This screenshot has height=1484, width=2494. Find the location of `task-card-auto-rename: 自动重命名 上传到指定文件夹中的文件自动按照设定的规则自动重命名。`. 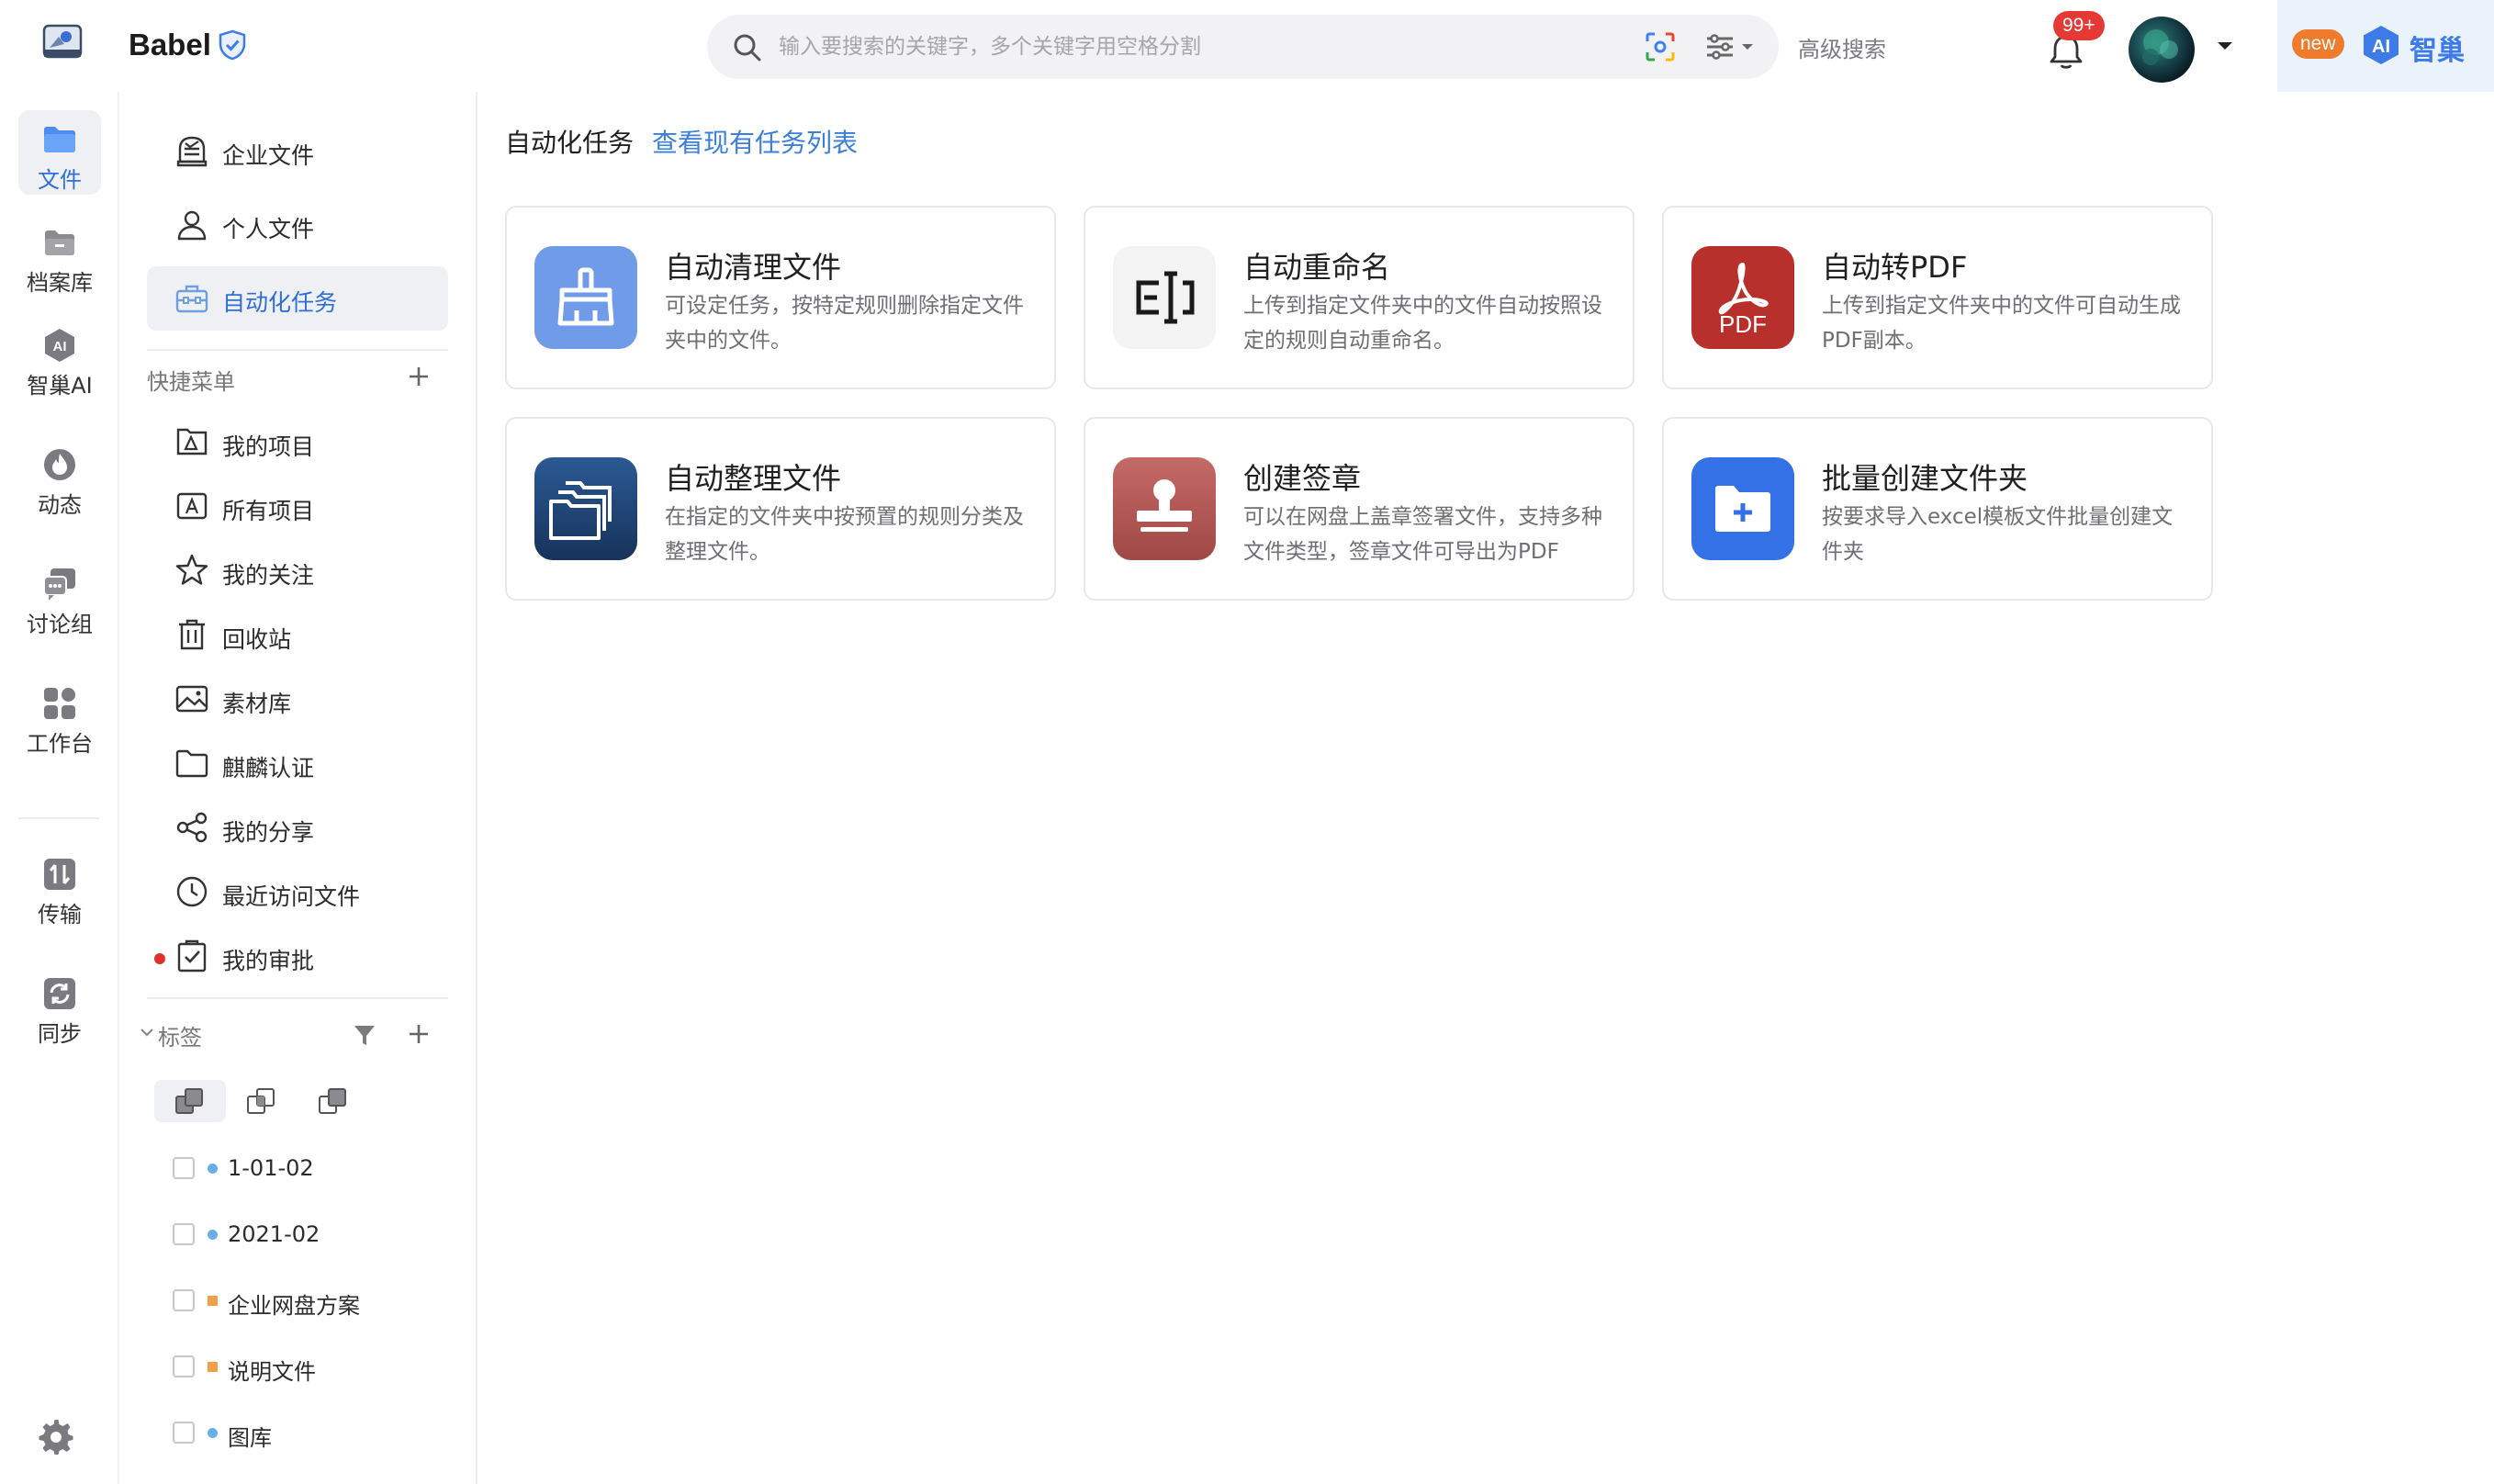

task-card-auto-rename: 自动重命名 上传到指定文件夹中的文件自动按照设定的规则自动重命名。 is located at coordinates (1359, 298).